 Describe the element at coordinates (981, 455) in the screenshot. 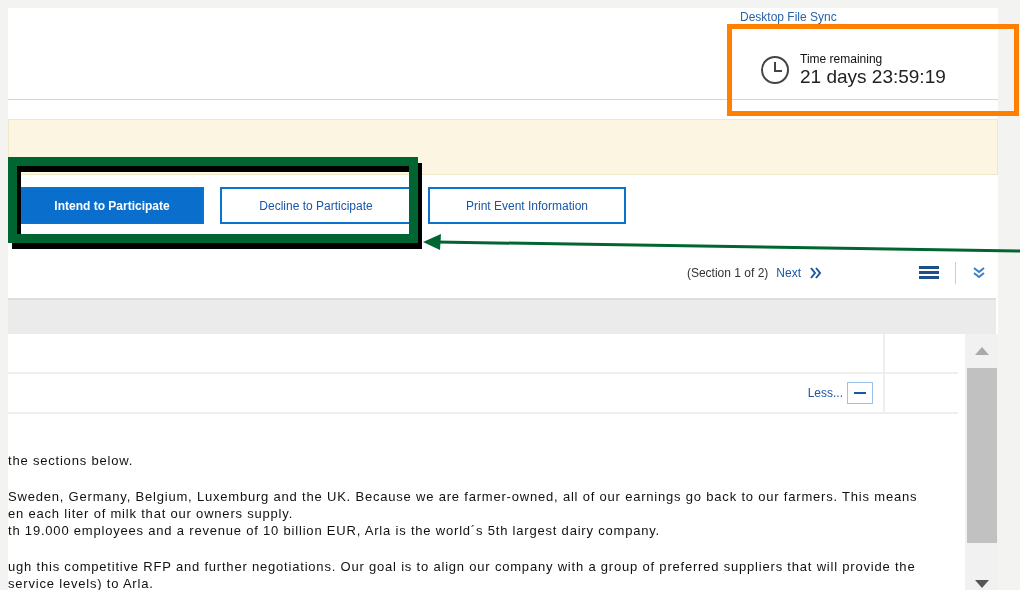

I see `scroll-thumb` at that location.